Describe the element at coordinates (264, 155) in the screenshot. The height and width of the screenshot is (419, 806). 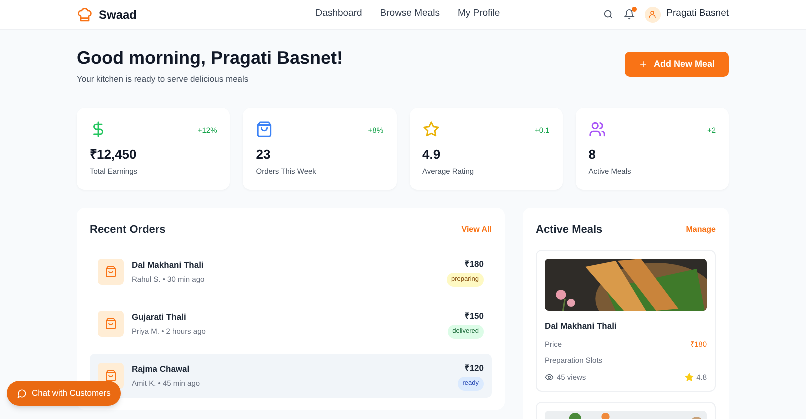
I see `stat-value: 23` at that location.